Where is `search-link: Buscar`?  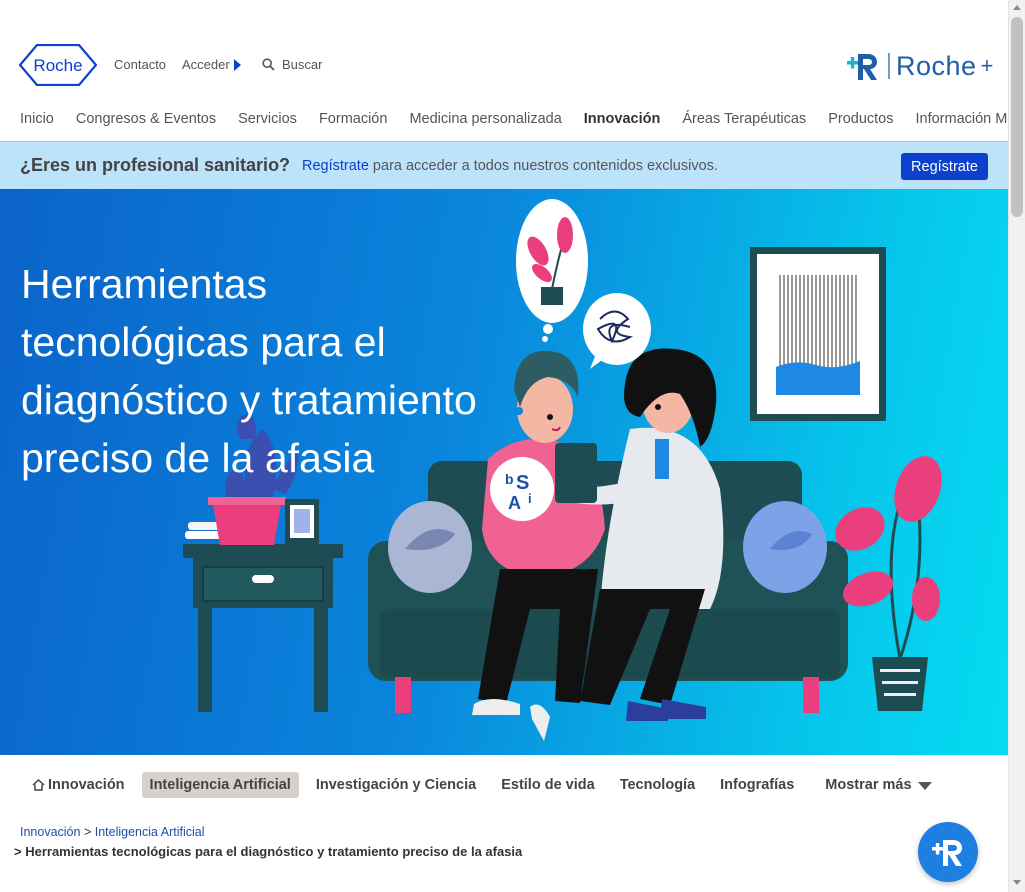
search-link: Buscar is located at coordinates (292, 64).